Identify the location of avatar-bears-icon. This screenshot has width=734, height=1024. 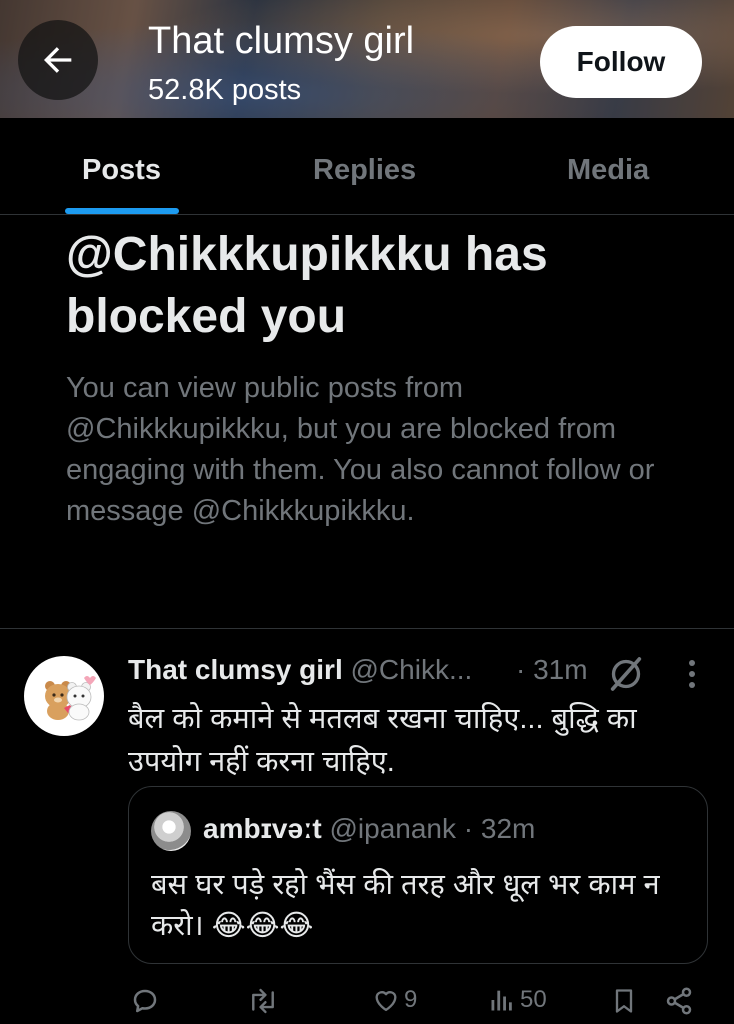
(70, 698).